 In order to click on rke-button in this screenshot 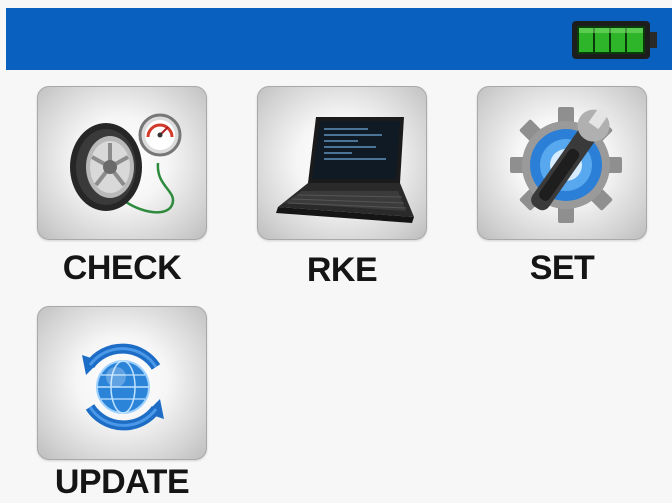, I will do `click(342, 163)`.